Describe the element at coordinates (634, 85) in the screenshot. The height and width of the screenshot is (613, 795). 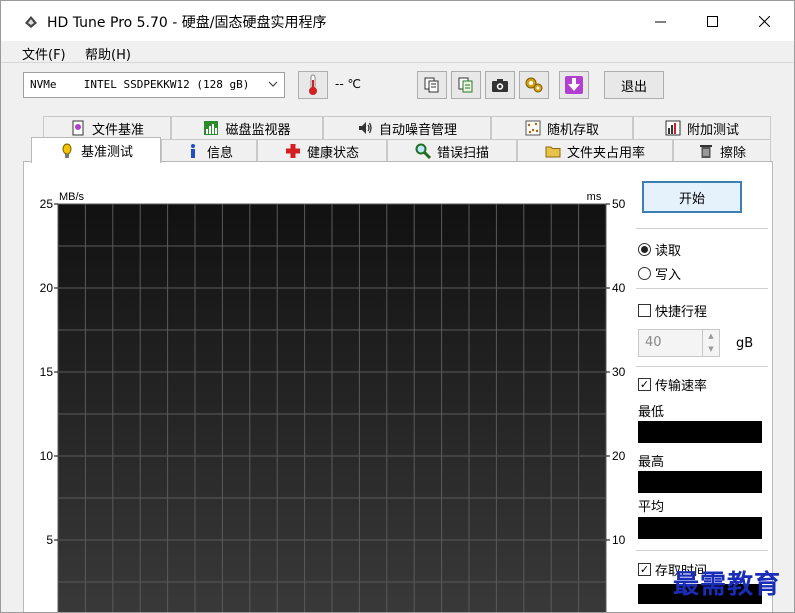
I see `exit-button: 退出` at that location.